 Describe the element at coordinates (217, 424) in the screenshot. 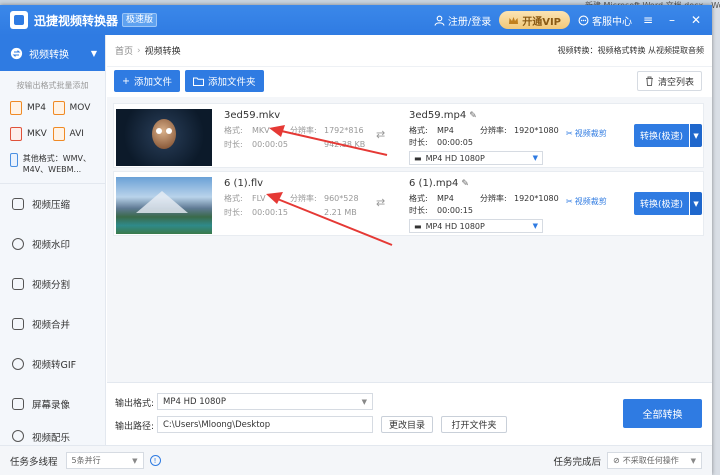

I see `output-path-value: C:\Users\Mloong\Desktop` at that location.